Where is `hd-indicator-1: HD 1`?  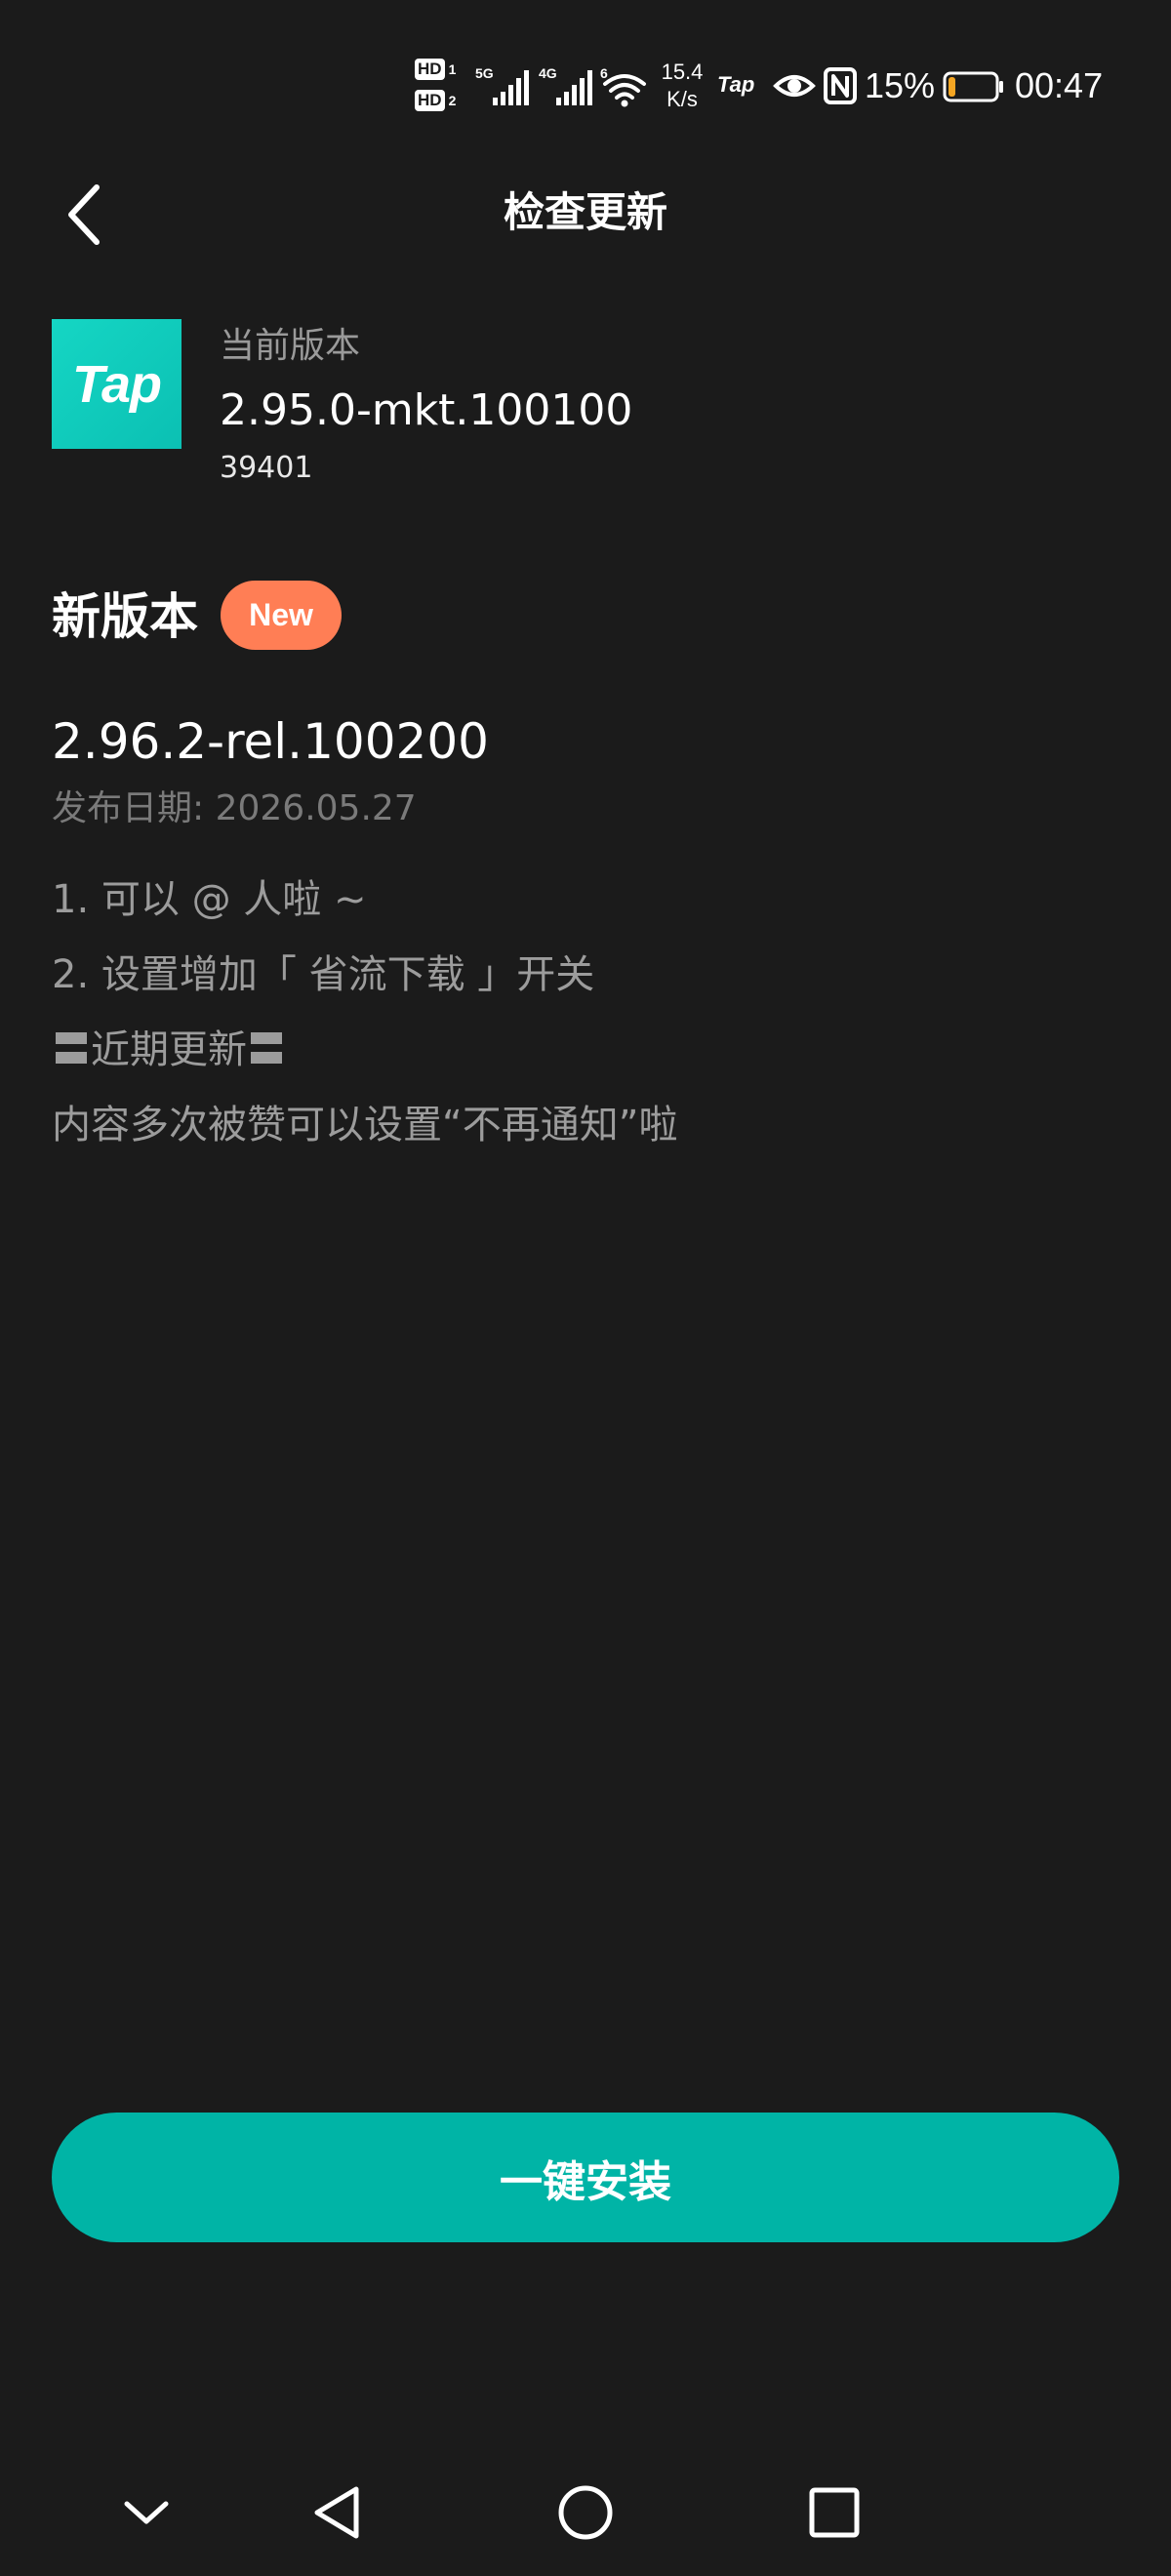 hd-indicator-1: HD 1 is located at coordinates (440, 69).